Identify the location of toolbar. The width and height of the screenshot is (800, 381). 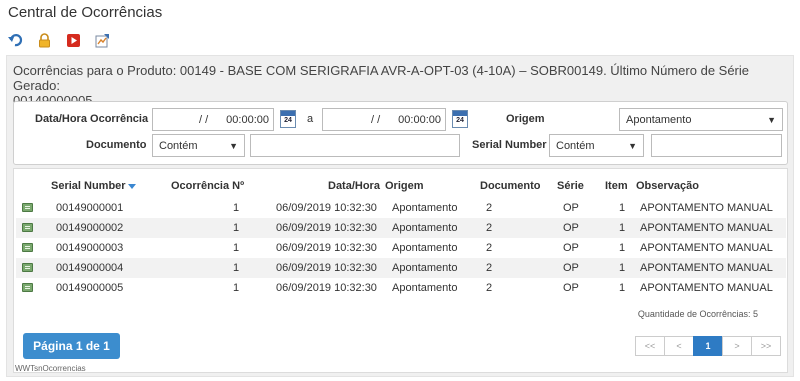
(59, 40).